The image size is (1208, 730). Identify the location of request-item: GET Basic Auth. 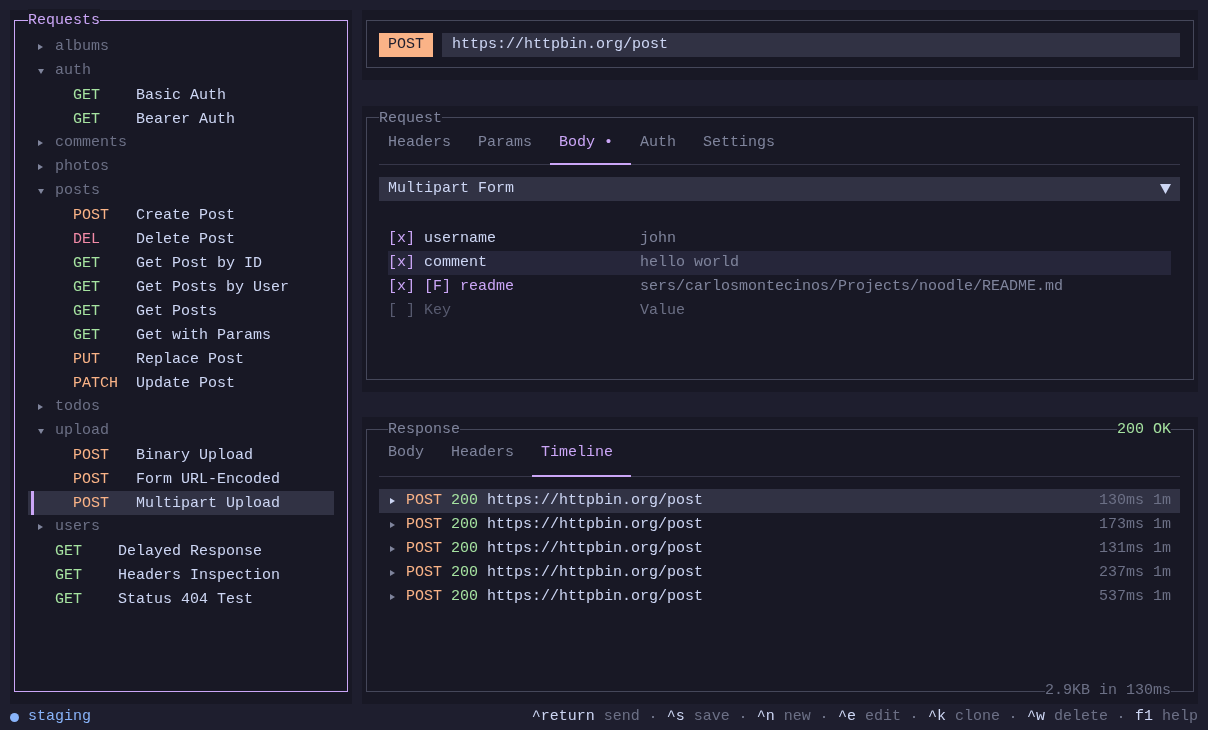
(149, 95).